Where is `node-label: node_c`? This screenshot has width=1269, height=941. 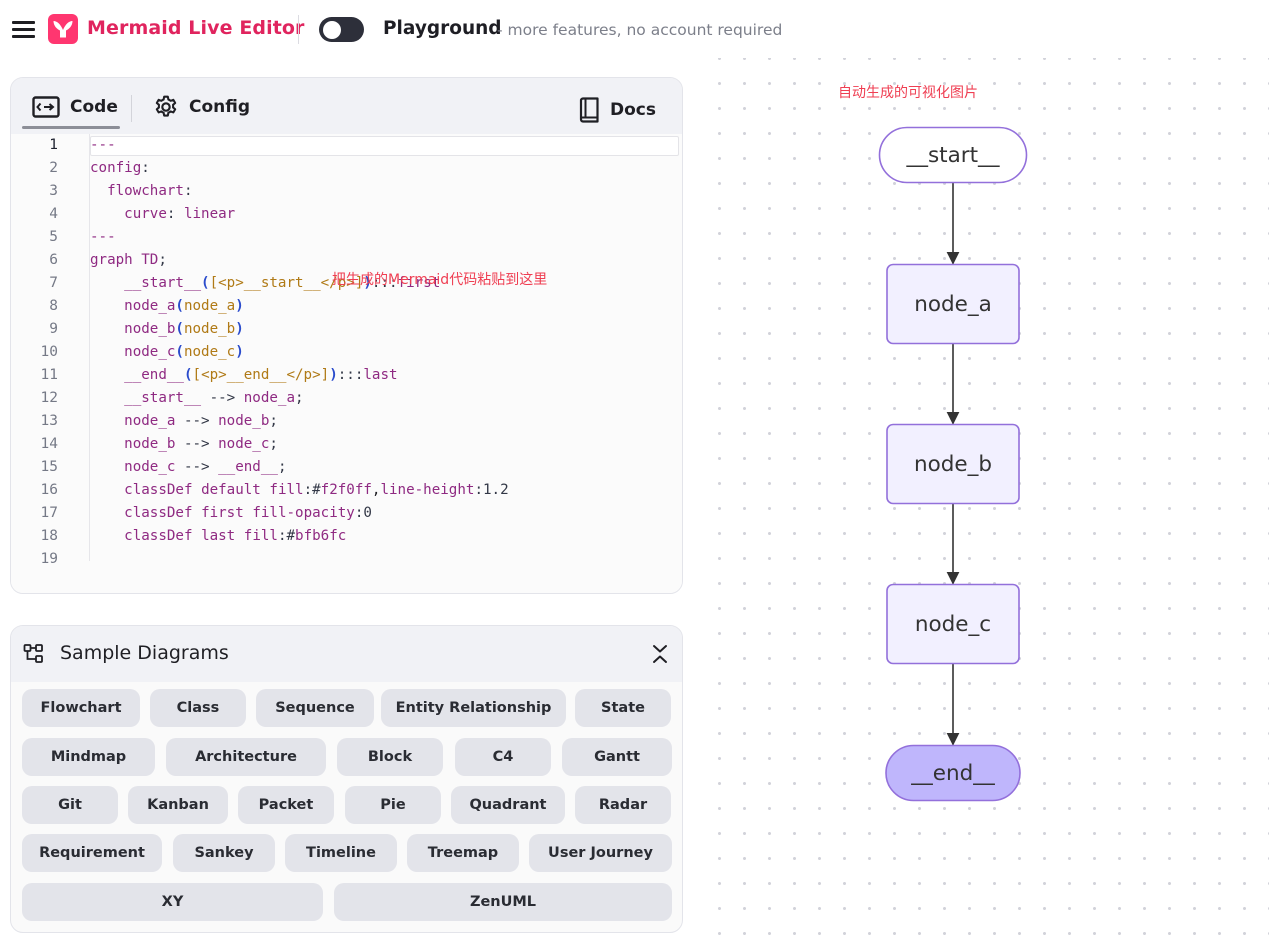 node-label: node_c is located at coordinates (953, 624).